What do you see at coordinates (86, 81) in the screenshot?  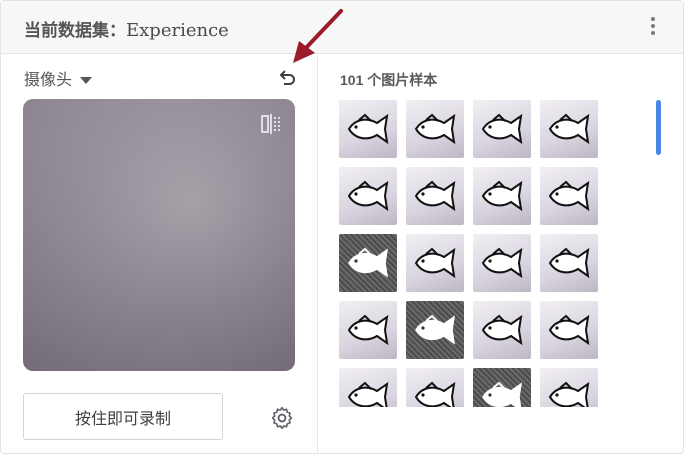 I see `caret-down-icon` at bounding box center [86, 81].